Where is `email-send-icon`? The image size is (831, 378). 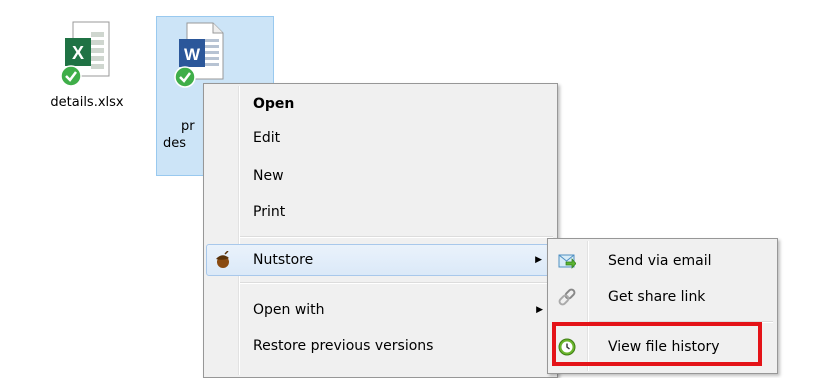
email-send-icon is located at coordinates (567, 261).